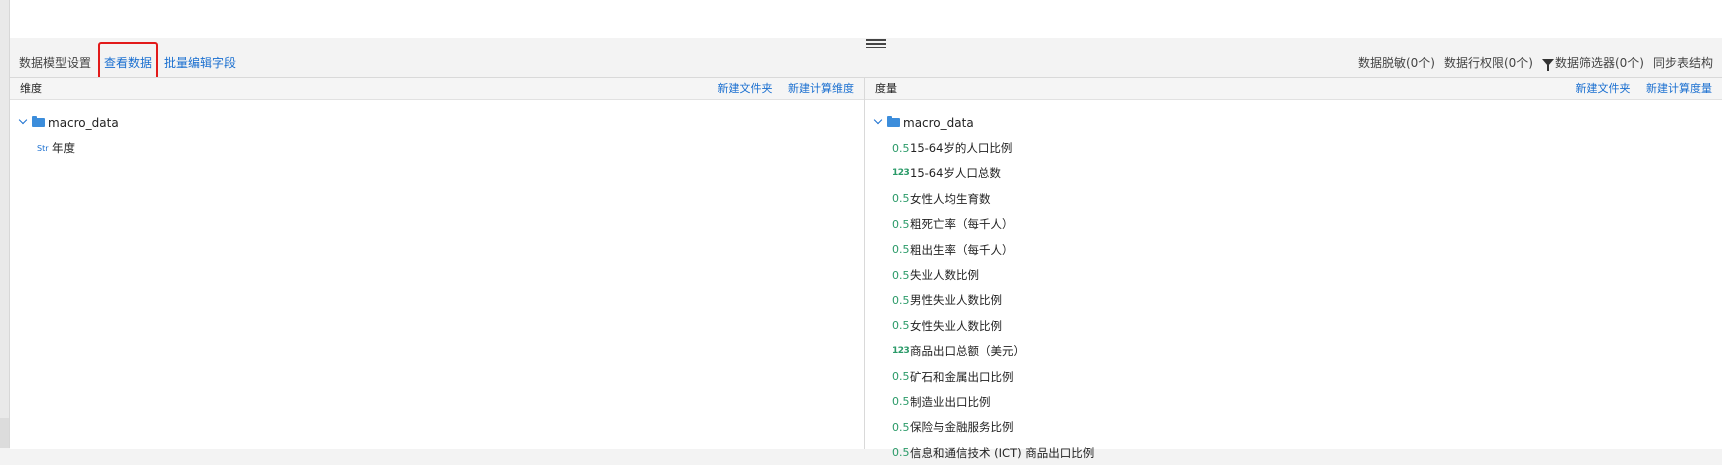 Image resolution: width=1722 pixels, height=465 pixels. I want to click on toolbar-tabs: 数据模型设置 查看数据 批量编辑字段, so click(131, 62).